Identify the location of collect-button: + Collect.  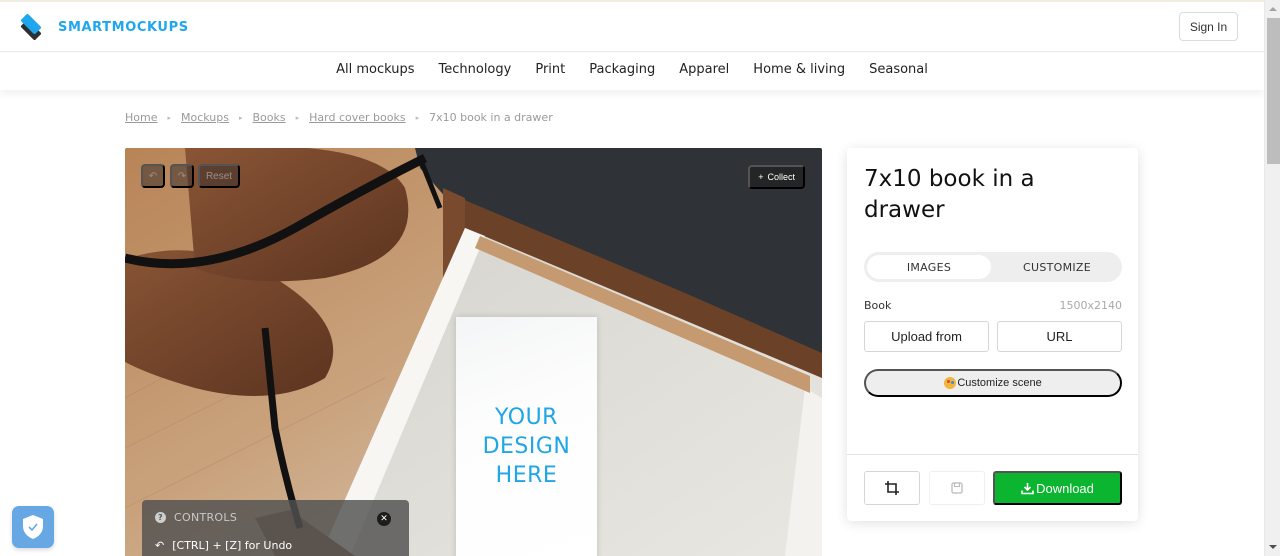
(776, 177).